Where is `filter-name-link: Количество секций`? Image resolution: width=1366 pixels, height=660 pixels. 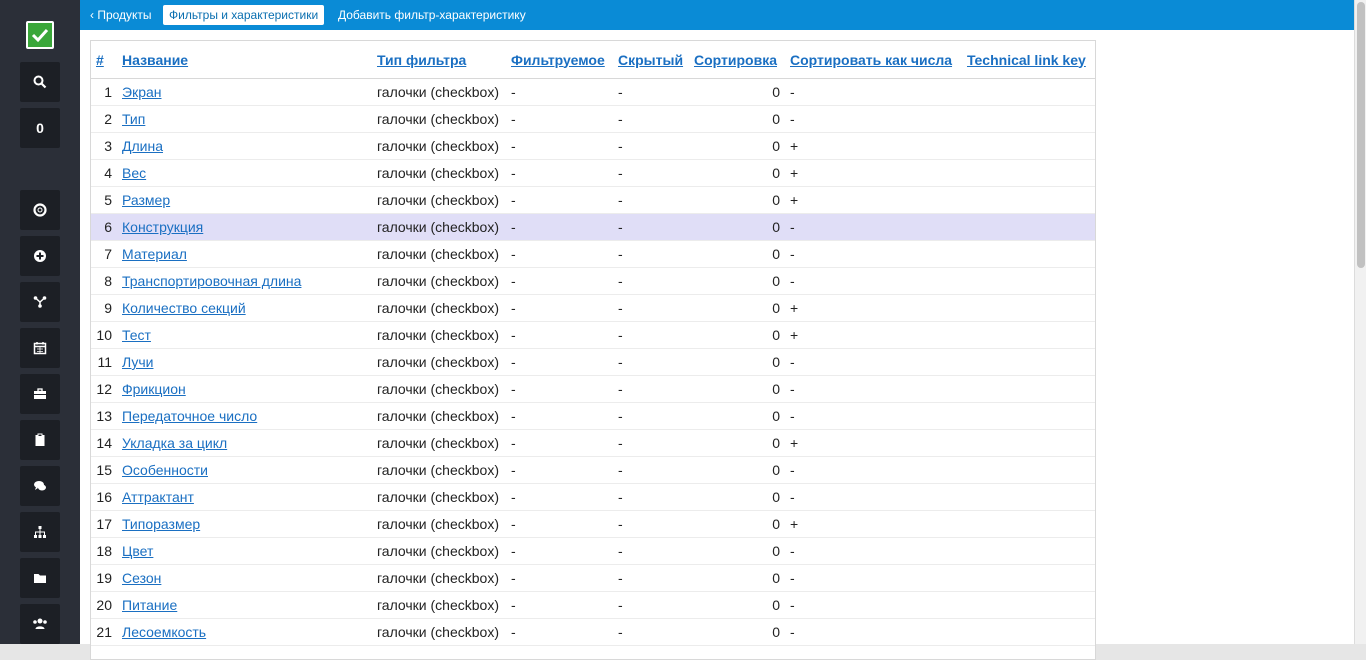 filter-name-link: Количество секций is located at coordinates (184, 308).